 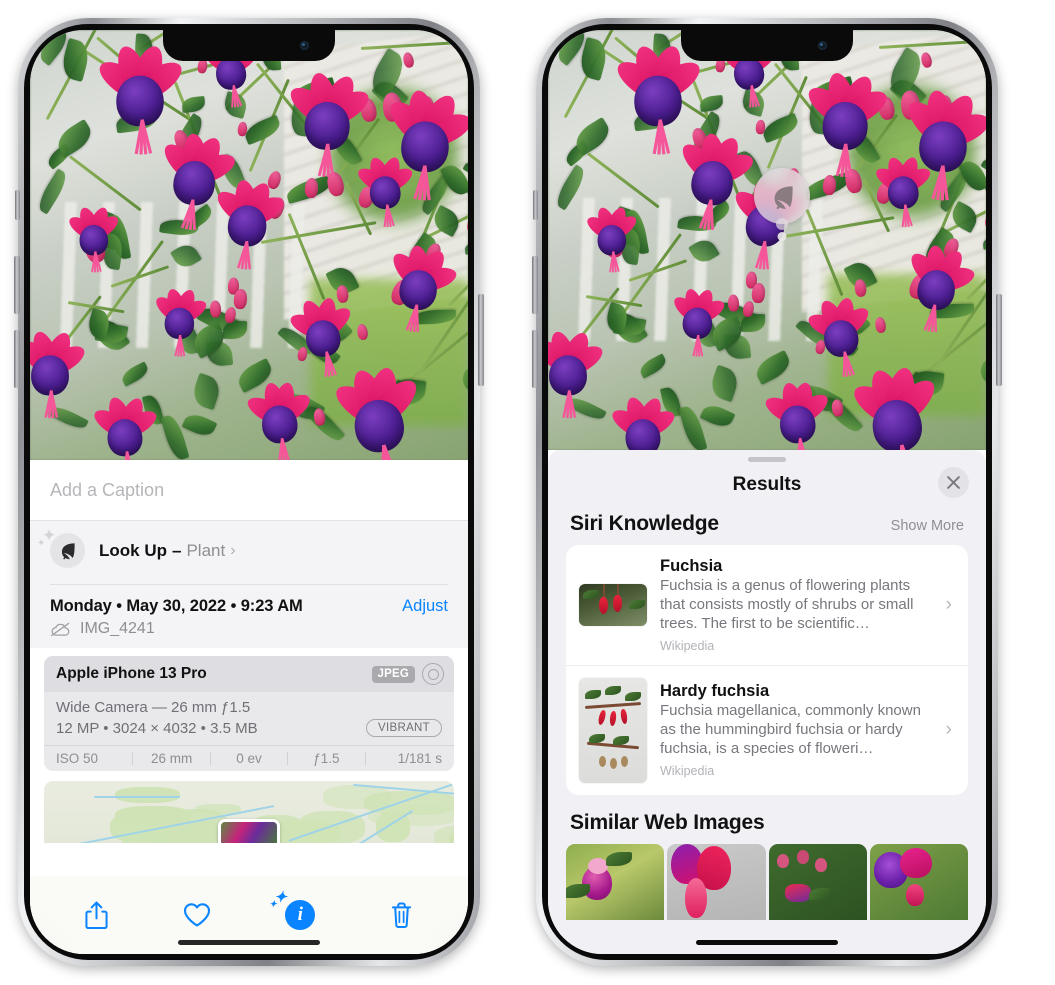 I want to click on info-icon: ✦ ✦ i, so click(x=292, y=910).